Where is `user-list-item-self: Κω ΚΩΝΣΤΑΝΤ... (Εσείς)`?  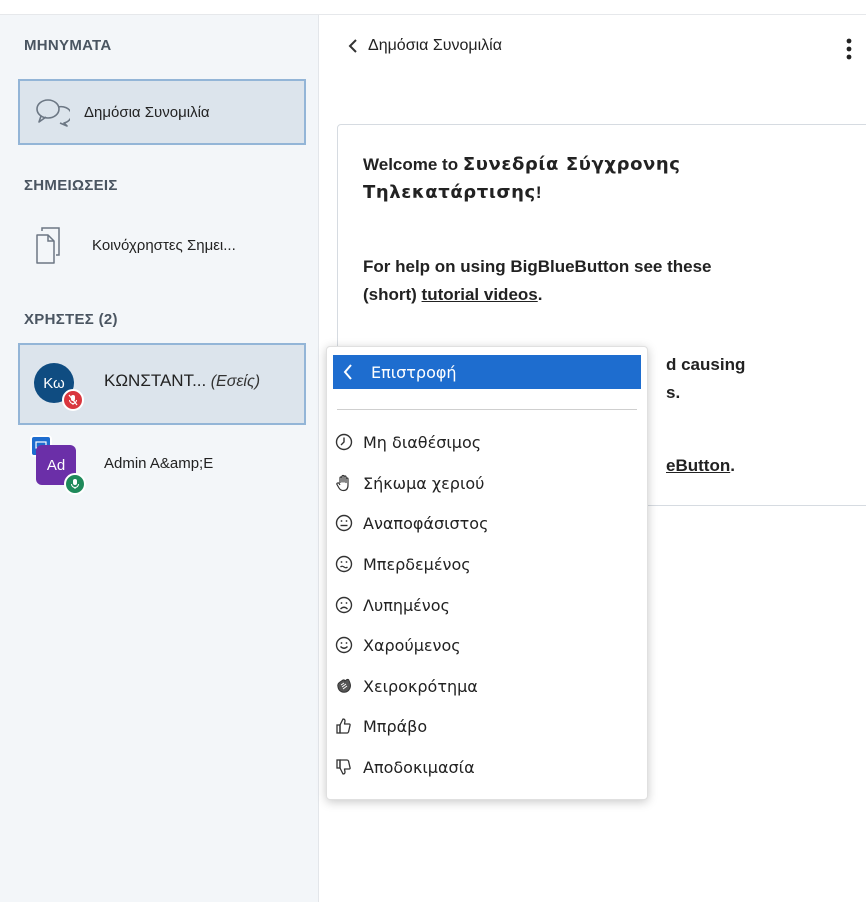
user-list-item-self: Κω ΚΩΝΣΤΑΝΤ... (Εσείς) is located at coordinates (162, 384).